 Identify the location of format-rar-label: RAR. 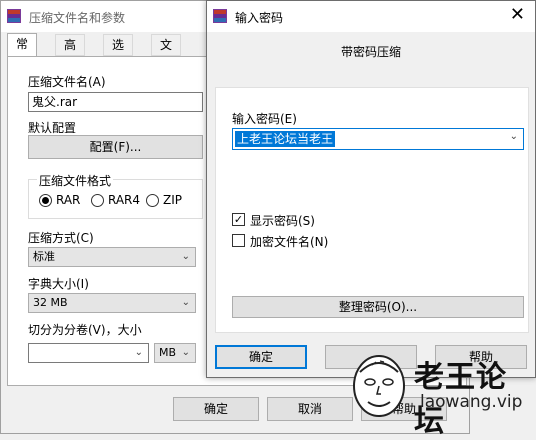
(68, 200).